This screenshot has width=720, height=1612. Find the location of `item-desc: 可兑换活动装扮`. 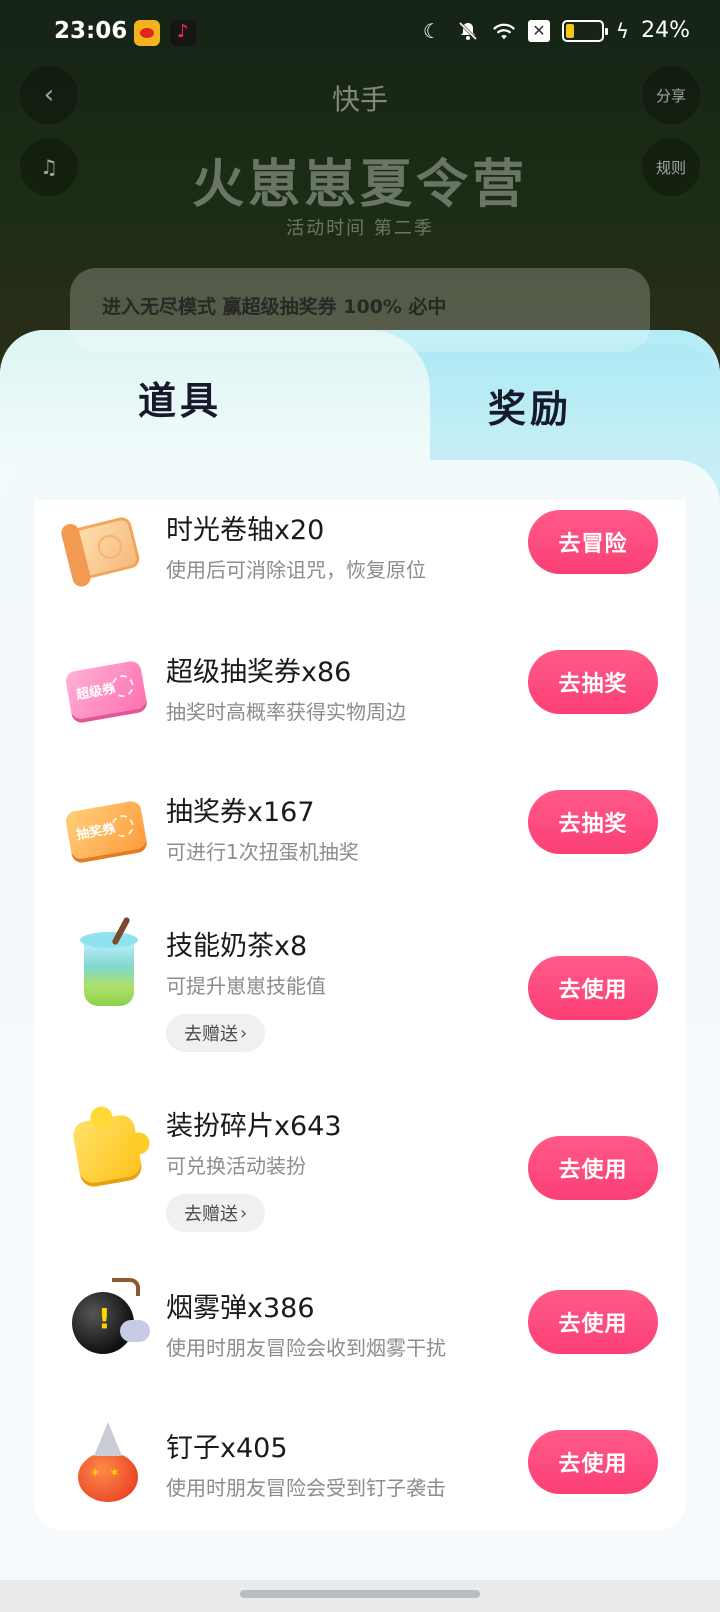

item-desc: 可兑换活动装扮 is located at coordinates (236, 1166).